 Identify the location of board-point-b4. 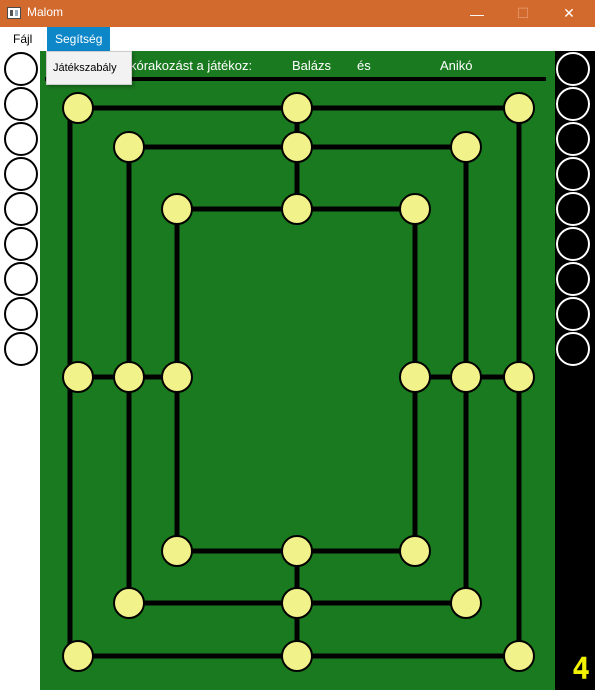
(129, 377).